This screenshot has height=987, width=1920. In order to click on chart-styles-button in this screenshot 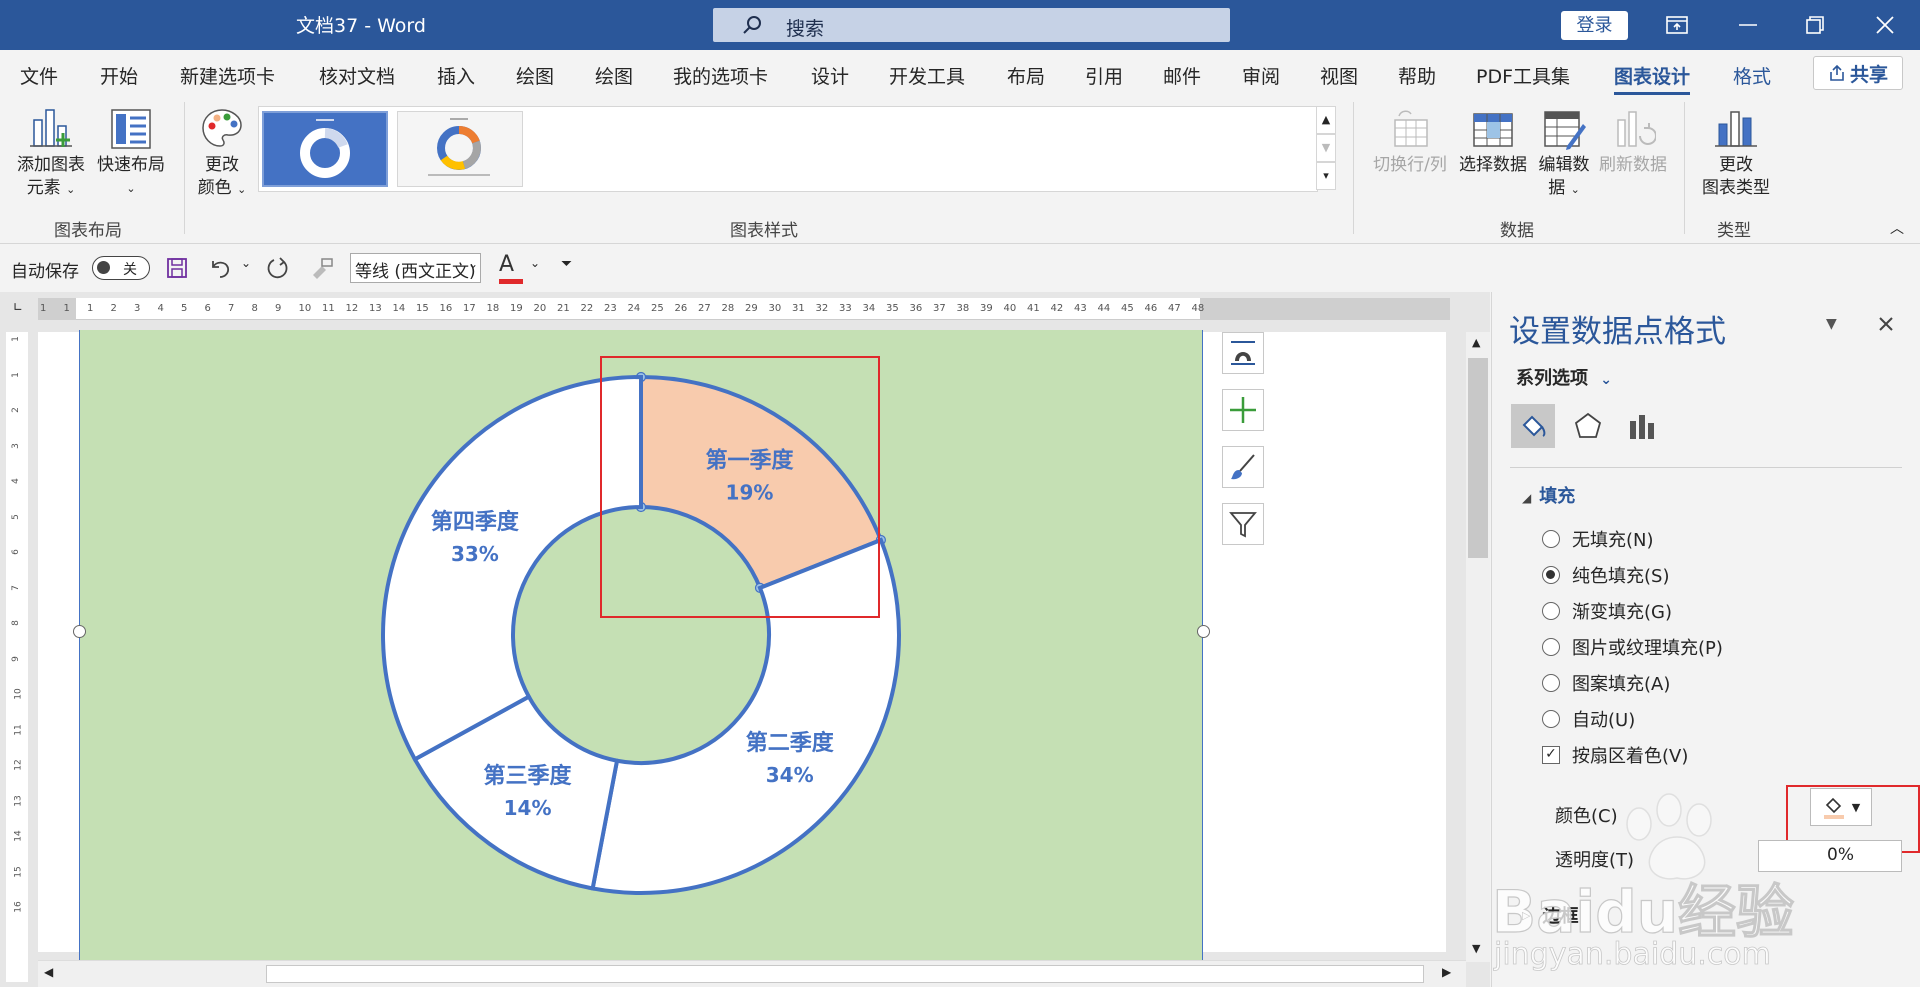, I will do `click(1243, 467)`.